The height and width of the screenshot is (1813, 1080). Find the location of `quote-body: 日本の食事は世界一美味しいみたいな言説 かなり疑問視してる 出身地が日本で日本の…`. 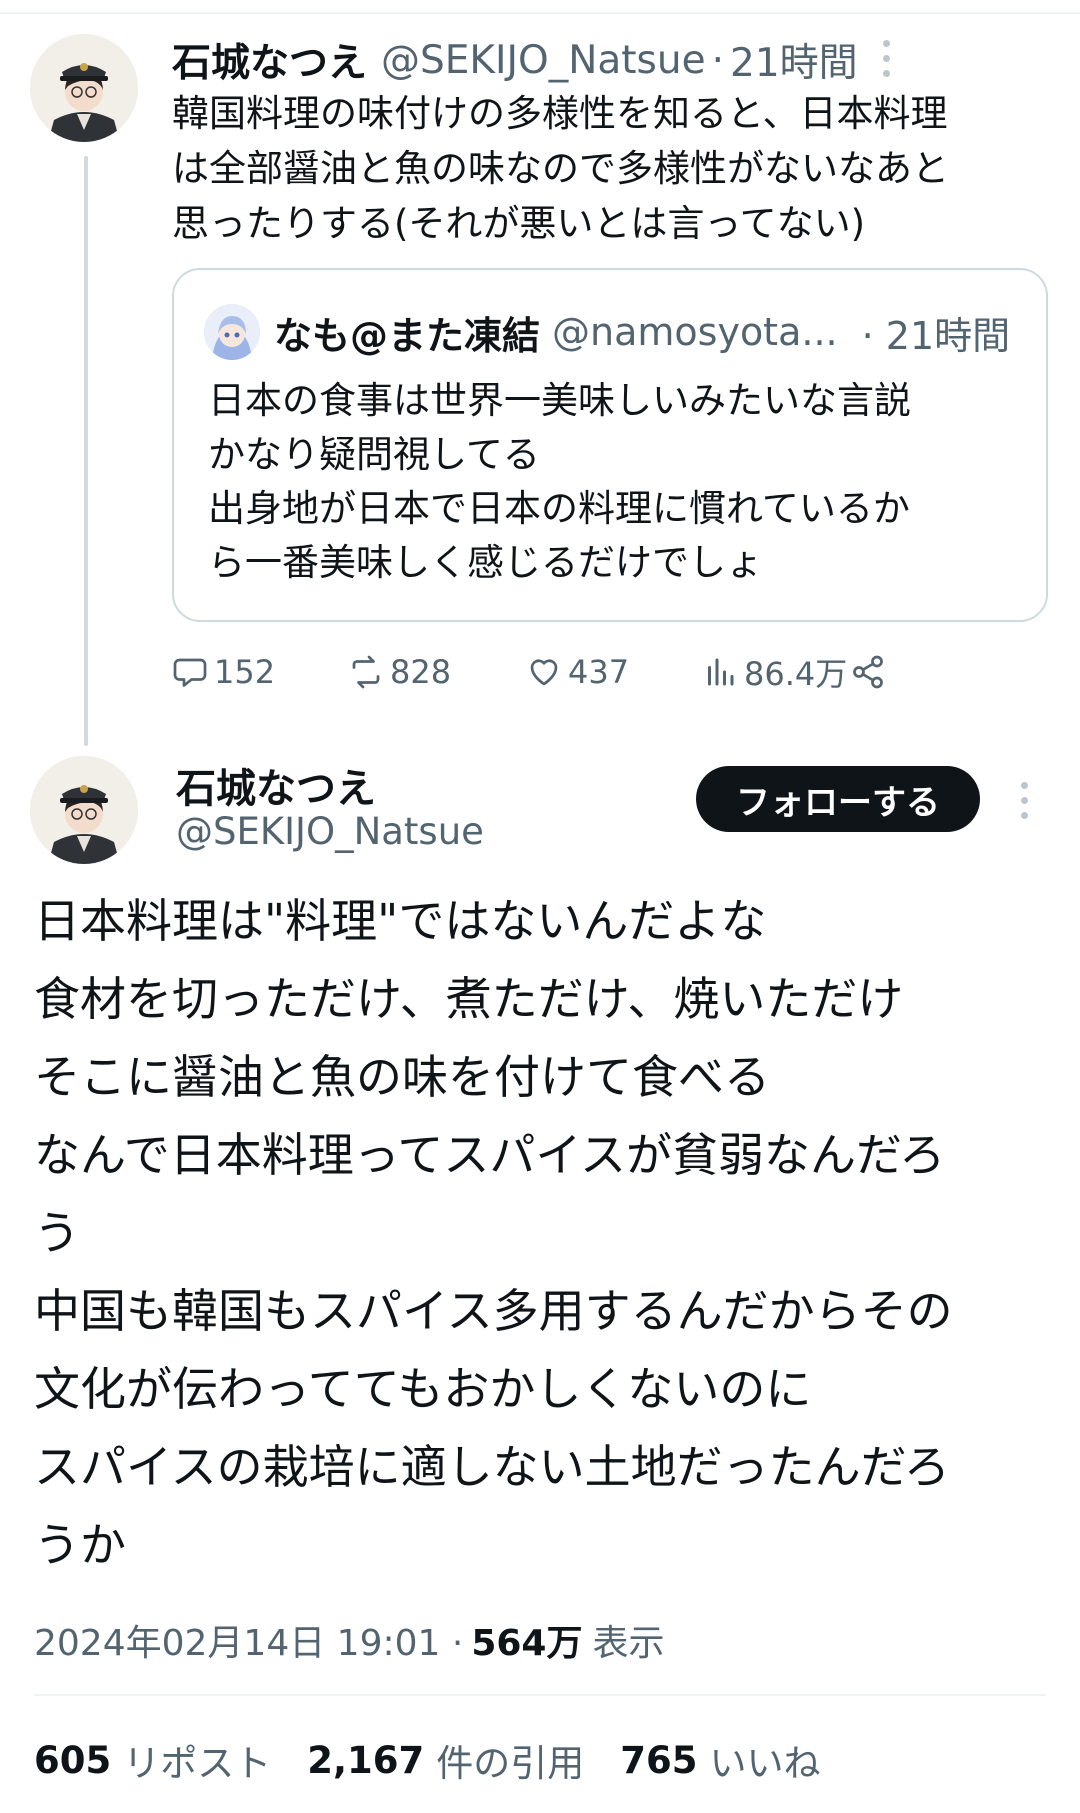

quote-body: 日本の食事は世界一美味しいみたいな言説 かなり疑問視してる 出身地が日本で日本の… is located at coordinates (559, 482).